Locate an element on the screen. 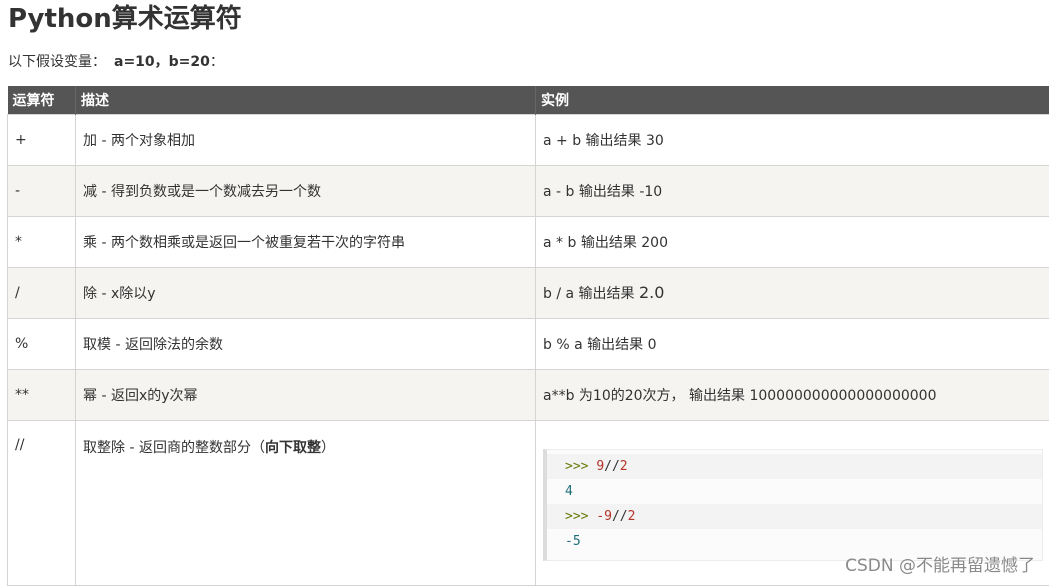  page-title: Python算术运算符 is located at coordinates (125, 19).